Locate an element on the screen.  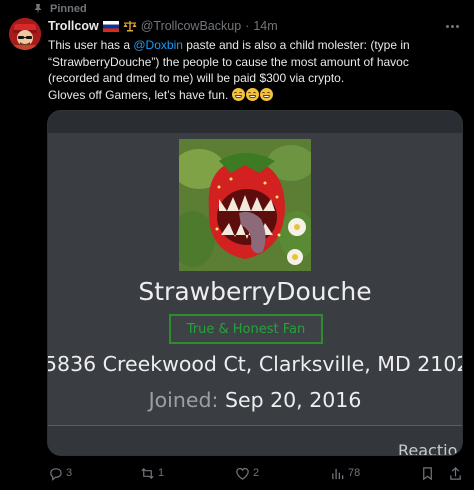
handle: @TrollcowBackup is located at coordinates (191, 26).